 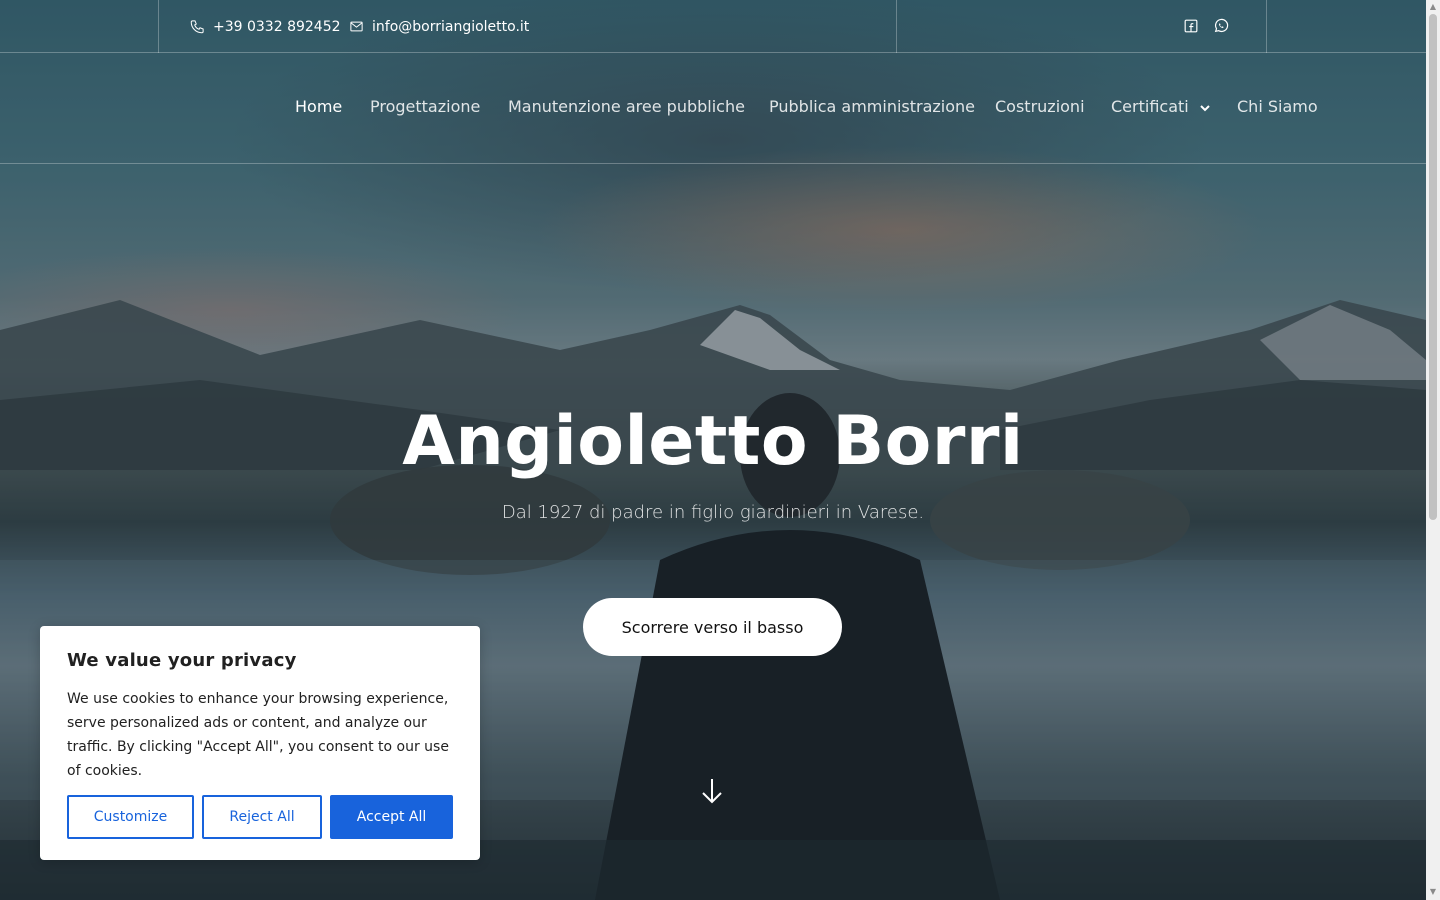 What do you see at coordinates (197, 27) in the screenshot?
I see `phone-icon` at bounding box center [197, 27].